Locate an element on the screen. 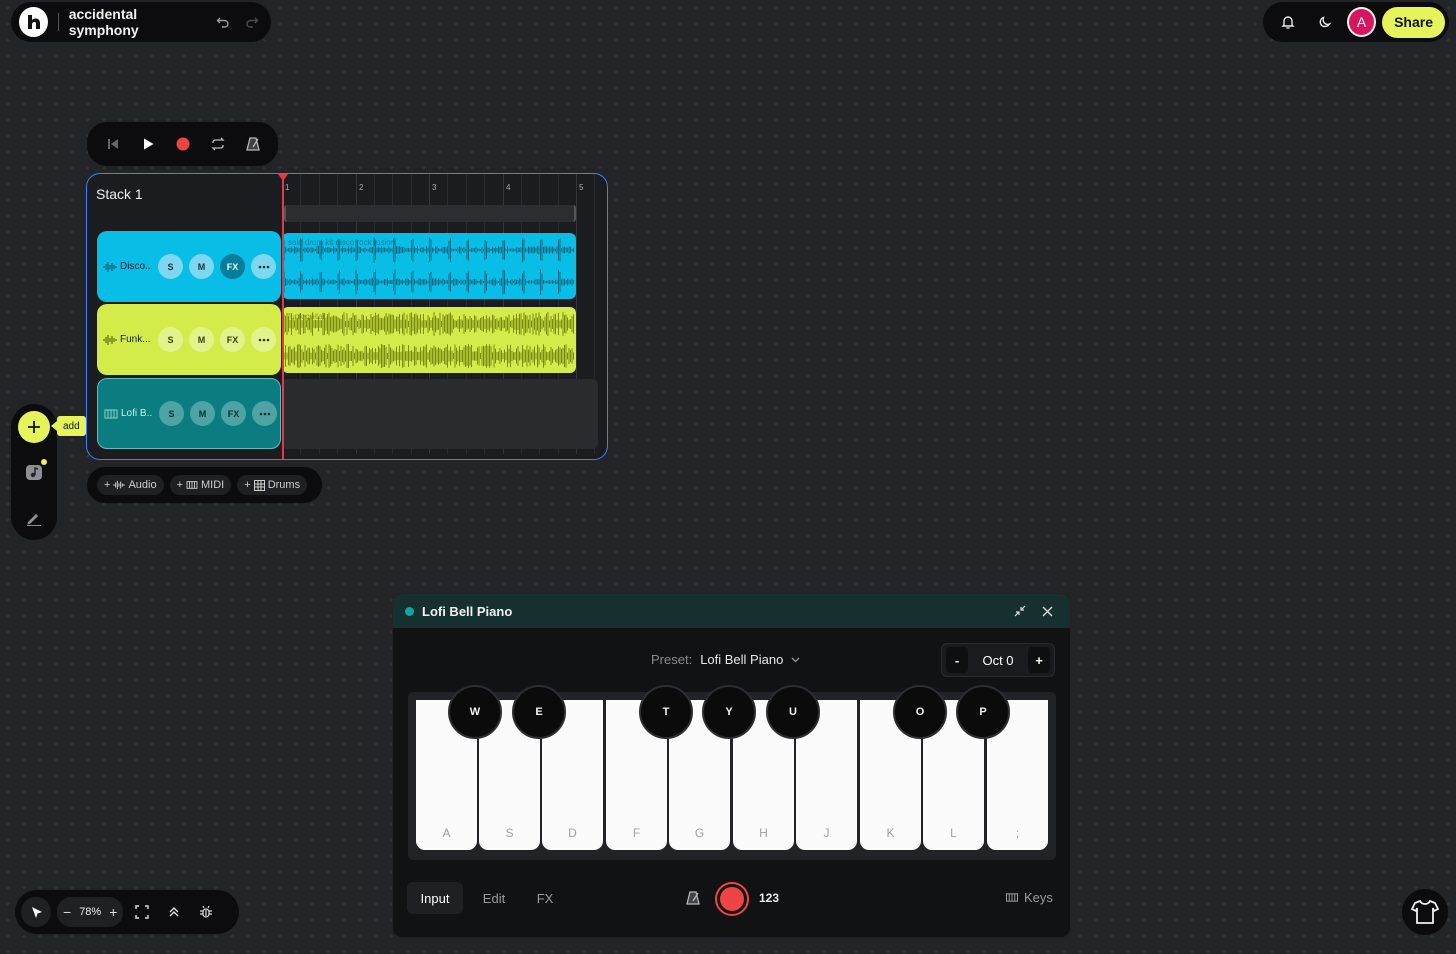  ellipsis-icon is located at coordinates (264, 413).